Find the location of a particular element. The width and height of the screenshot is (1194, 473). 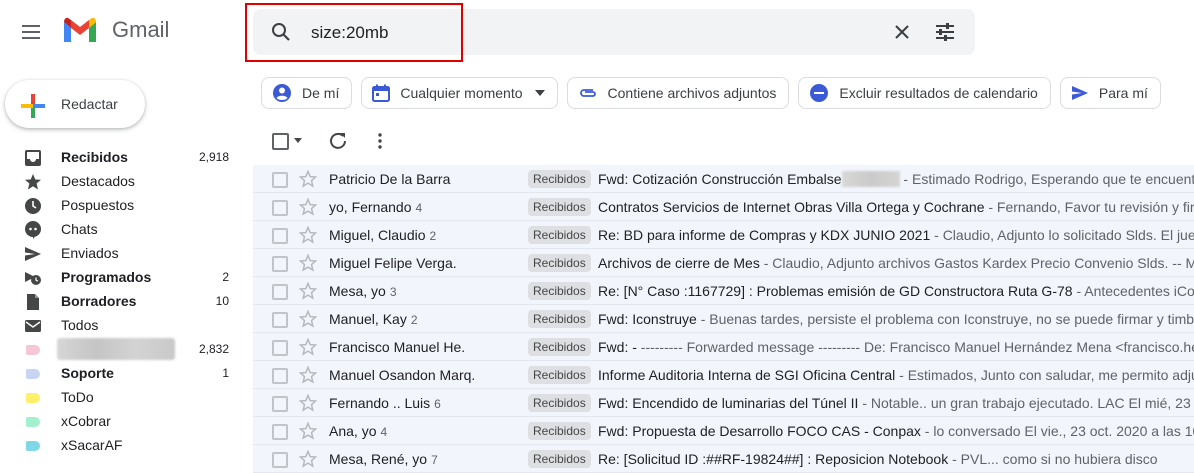

sidebar-label-xcobrar: xCobrar is located at coordinates (120, 421).